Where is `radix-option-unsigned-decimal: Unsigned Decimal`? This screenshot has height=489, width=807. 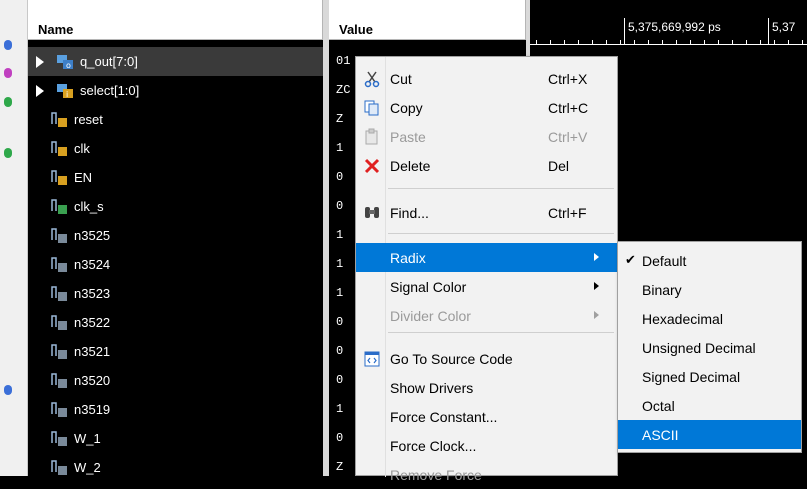 radix-option-unsigned-decimal: Unsigned Decimal is located at coordinates (709, 347).